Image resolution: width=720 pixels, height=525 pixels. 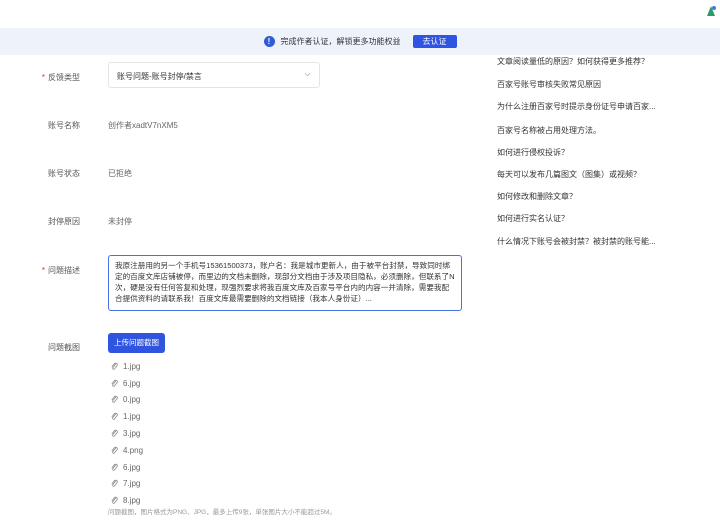 What do you see at coordinates (360, 14) in the screenshot?
I see `top-bar` at bounding box center [360, 14].